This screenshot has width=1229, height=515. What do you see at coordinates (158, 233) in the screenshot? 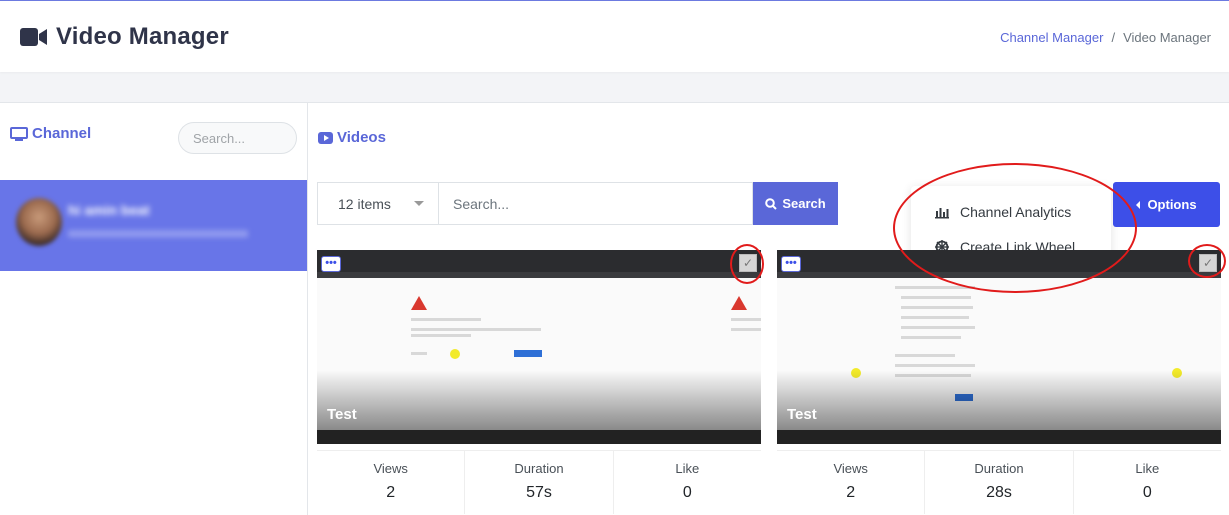
I see `channel-email: xxxxxxxxxxxxxxxxxxxxxxxxxxxxxx` at bounding box center [158, 233].